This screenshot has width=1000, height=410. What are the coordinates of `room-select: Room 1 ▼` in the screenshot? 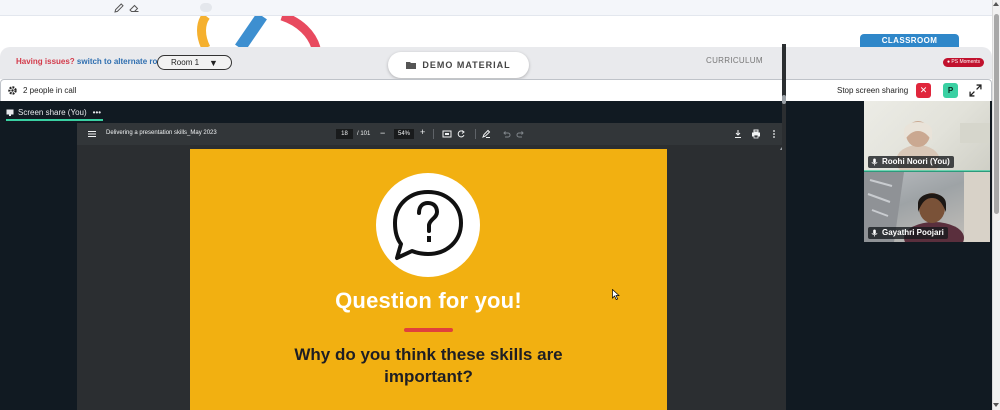 It's located at (194, 62).